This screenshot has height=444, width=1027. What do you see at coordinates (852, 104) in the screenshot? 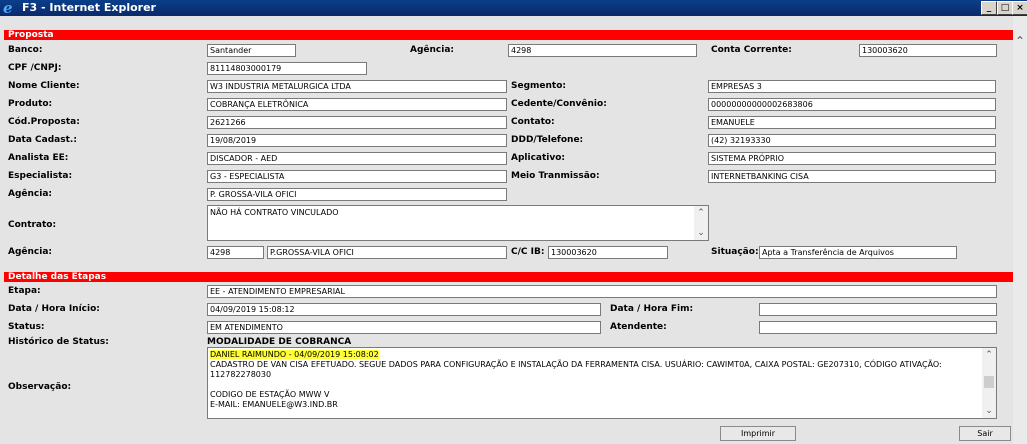
I see `cedente-convenio-field: 00000000000002683806` at bounding box center [852, 104].